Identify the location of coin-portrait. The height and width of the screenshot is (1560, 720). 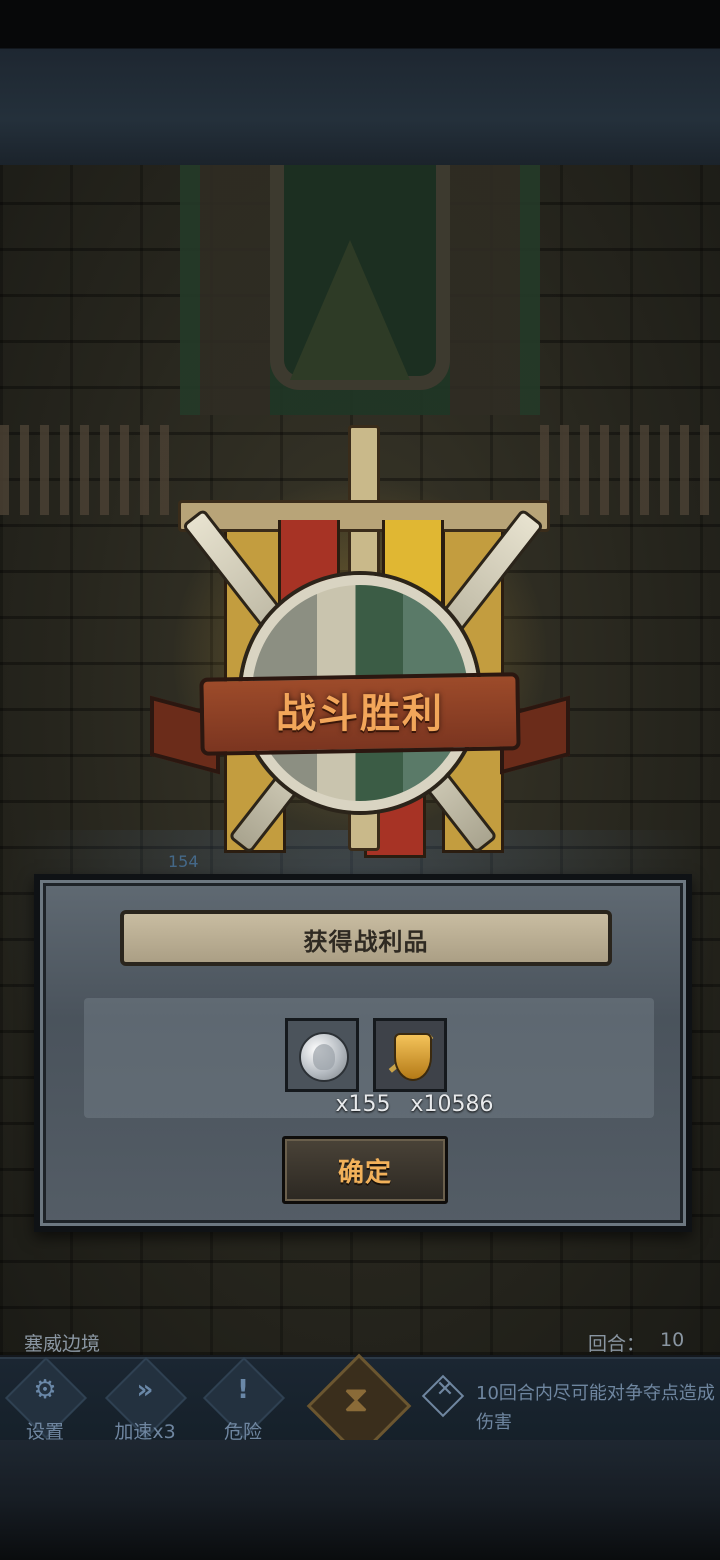
(324, 1057).